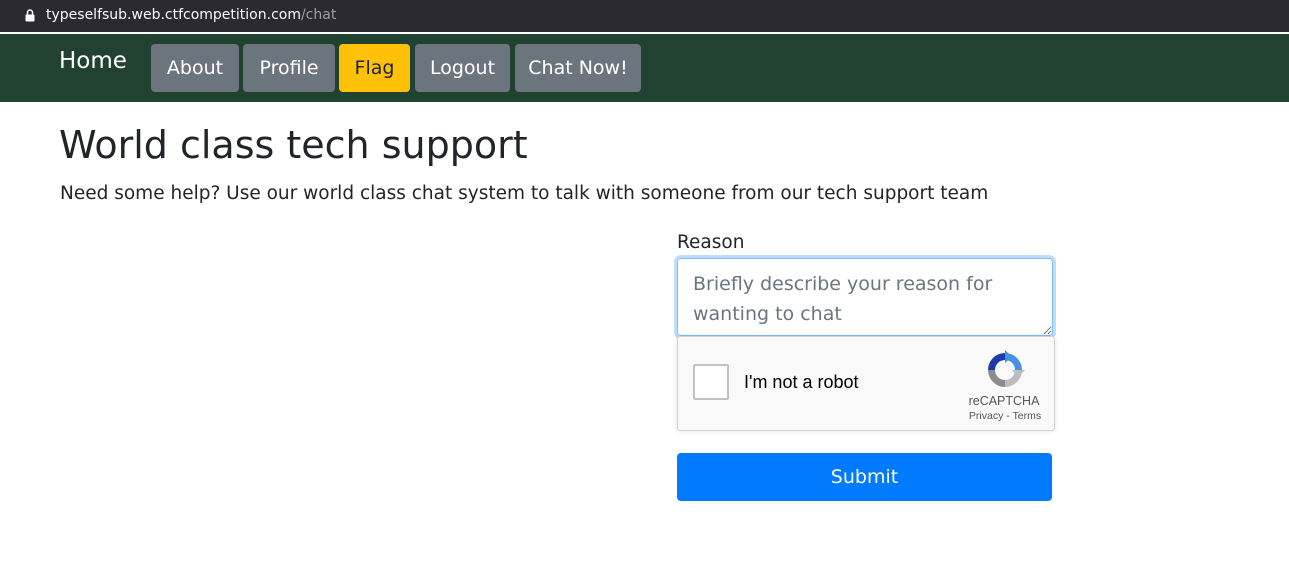 The height and width of the screenshot is (573, 1289). Describe the element at coordinates (644, 68) in the screenshot. I see `navbar: Home About Profile Flag Logout Chat Now!` at that location.